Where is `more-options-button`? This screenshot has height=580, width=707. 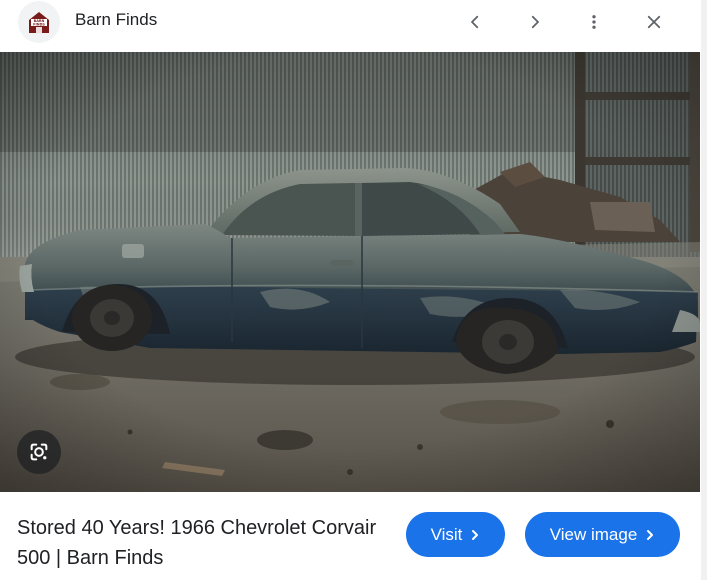 more-options-button is located at coordinates (594, 22).